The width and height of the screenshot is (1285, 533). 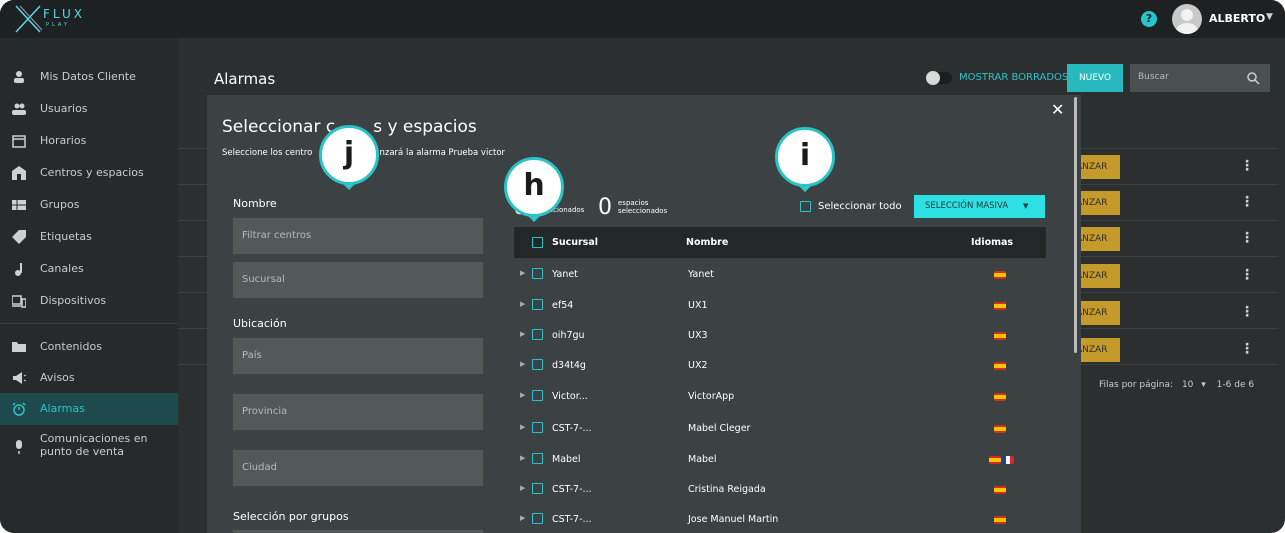 I want to click on col-sucursal: Sucursal, so click(x=575, y=242).